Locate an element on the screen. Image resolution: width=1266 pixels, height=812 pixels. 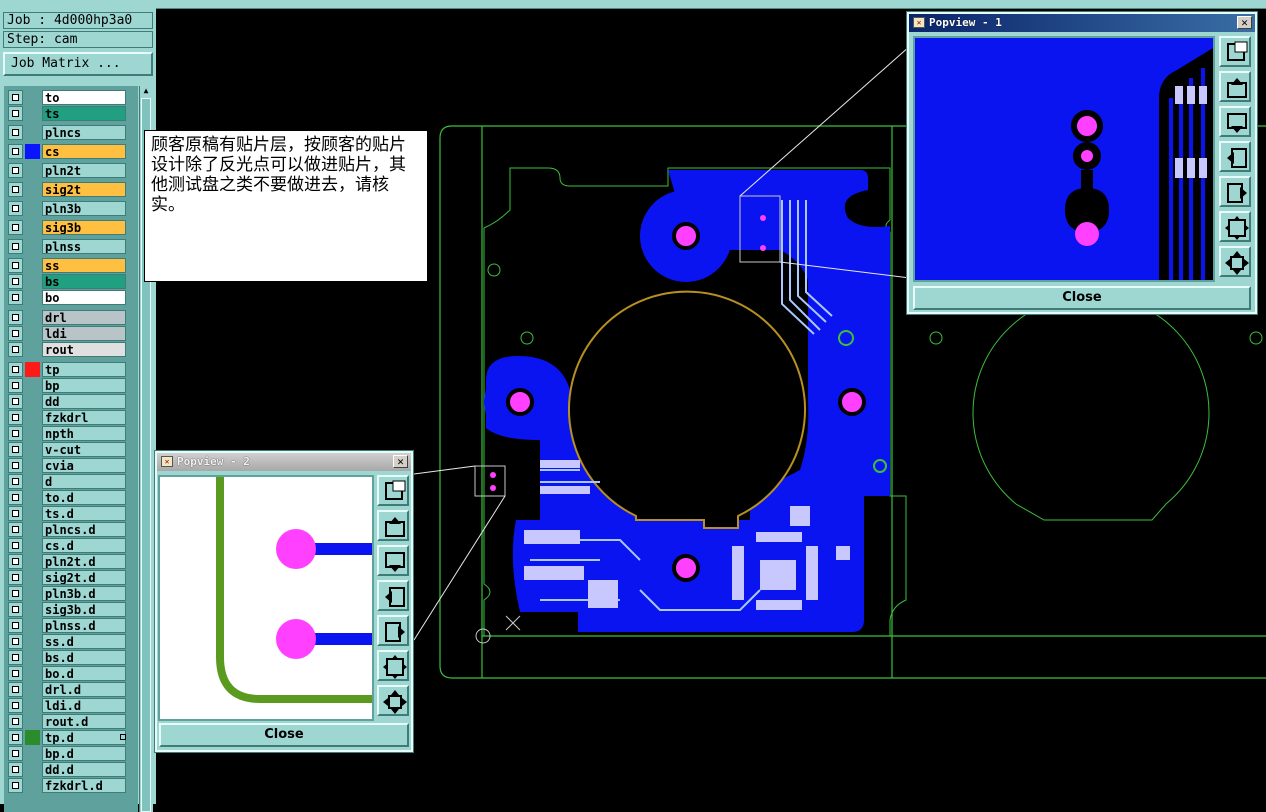
layer-name: sig2t.d is located at coordinates (84, 577).